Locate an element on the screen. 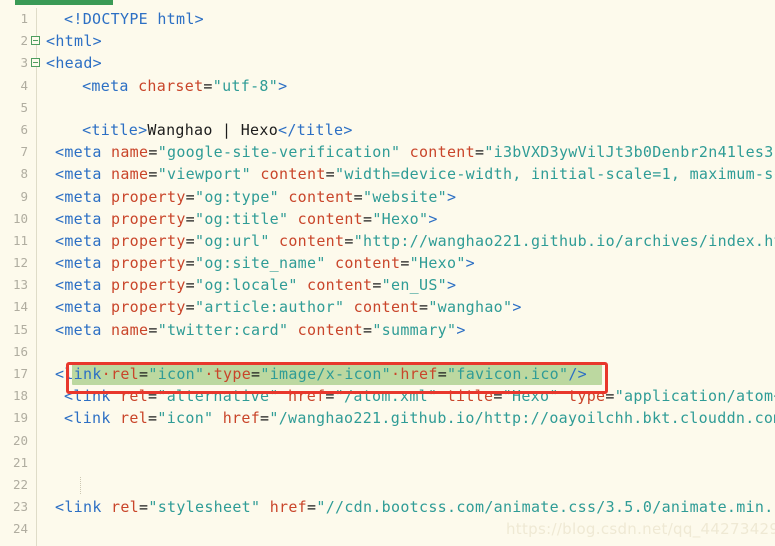  token-val: "utf-8" is located at coordinates (245, 85).